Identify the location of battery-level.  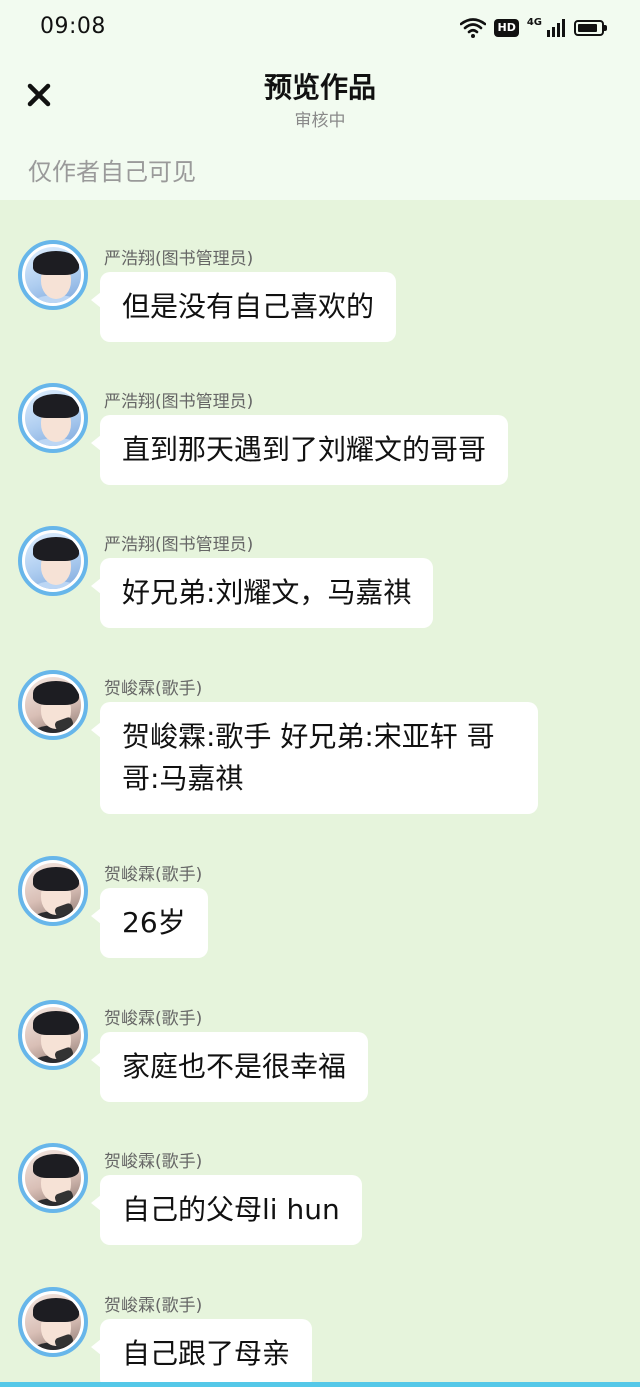
(587, 28).